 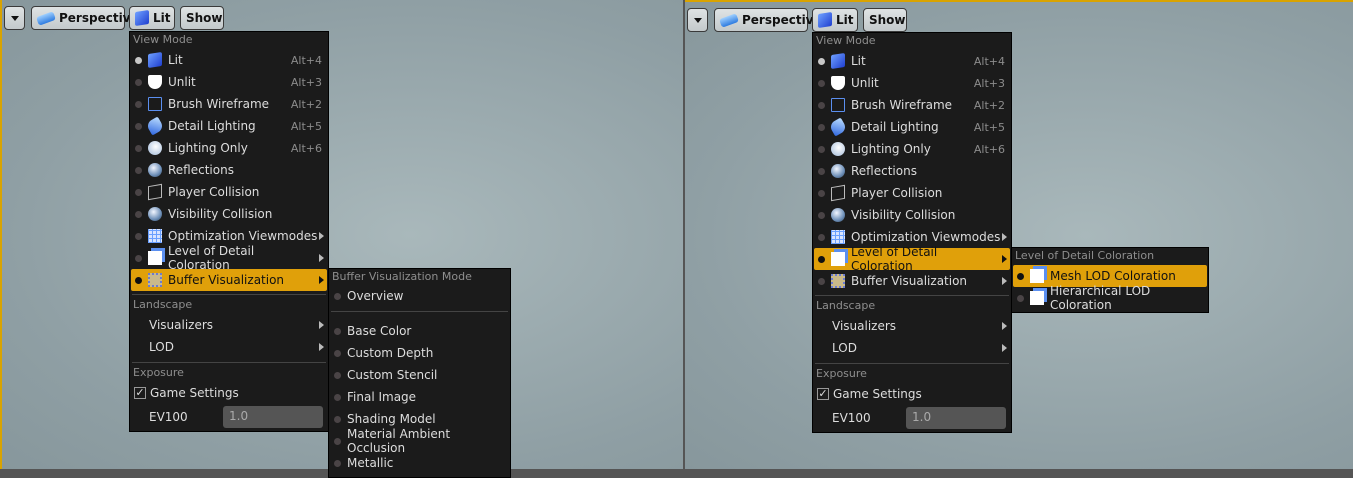 I want to click on menu-item-material-ambient-occlusion: Material Ambient Occlusion, so click(x=419, y=441).